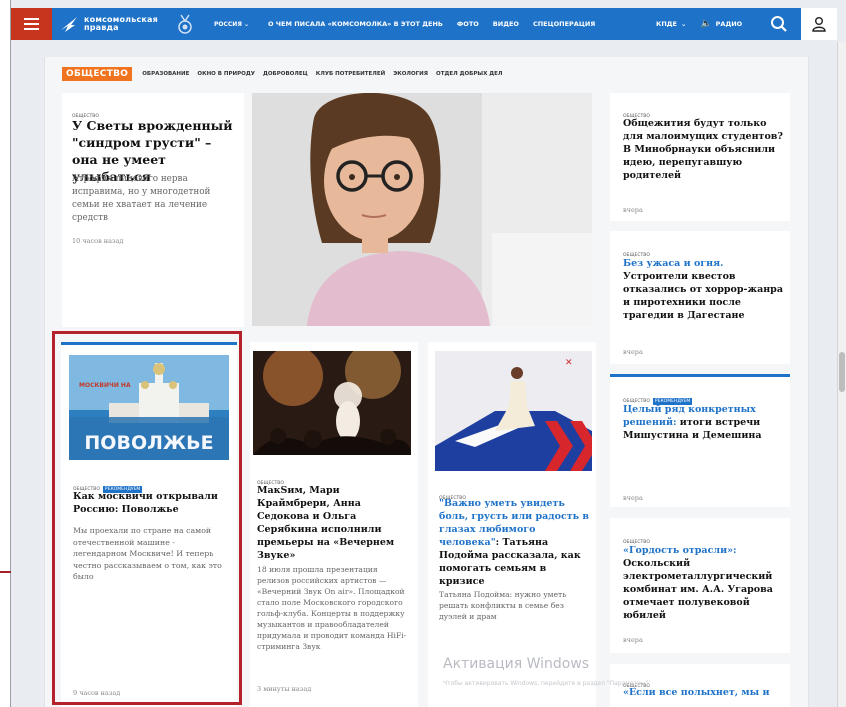 The image size is (846, 707). Describe the element at coordinates (705, 24) in the screenshot. I see `radio-icon: 🔈` at that location.